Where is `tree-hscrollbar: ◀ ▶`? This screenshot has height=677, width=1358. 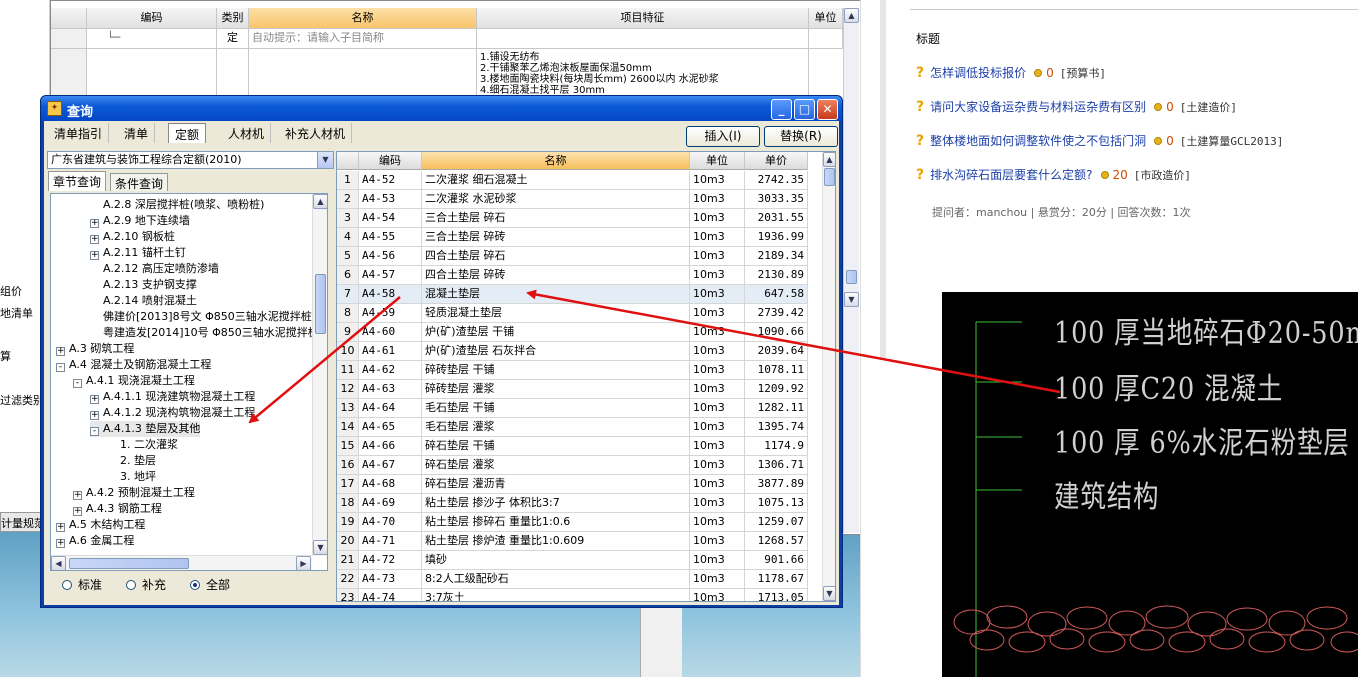 tree-hscrollbar: ◀ ▶ is located at coordinates (181, 562).